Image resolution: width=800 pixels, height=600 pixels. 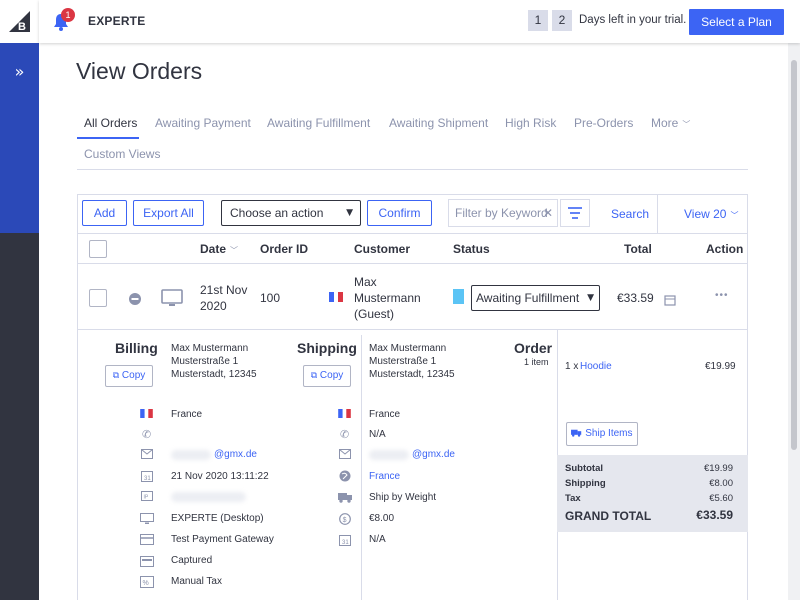 I want to click on ip-address-icon: IP, so click(x=147, y=496).